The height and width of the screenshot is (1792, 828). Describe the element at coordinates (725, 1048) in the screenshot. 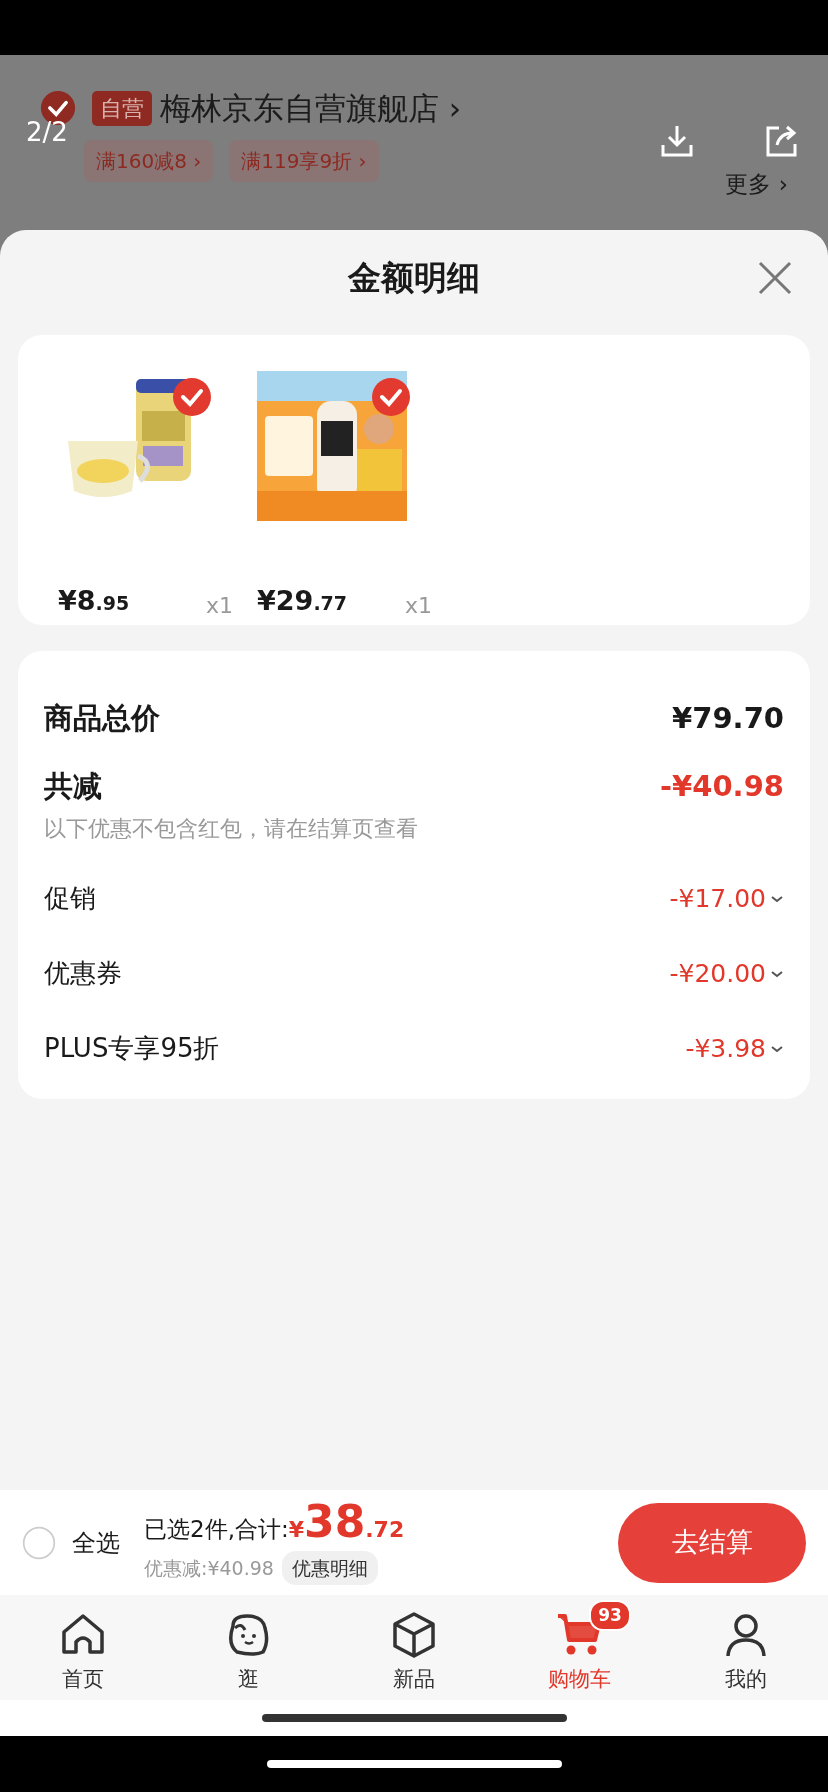

I see `discount-amount: -¥3.98` at that location.